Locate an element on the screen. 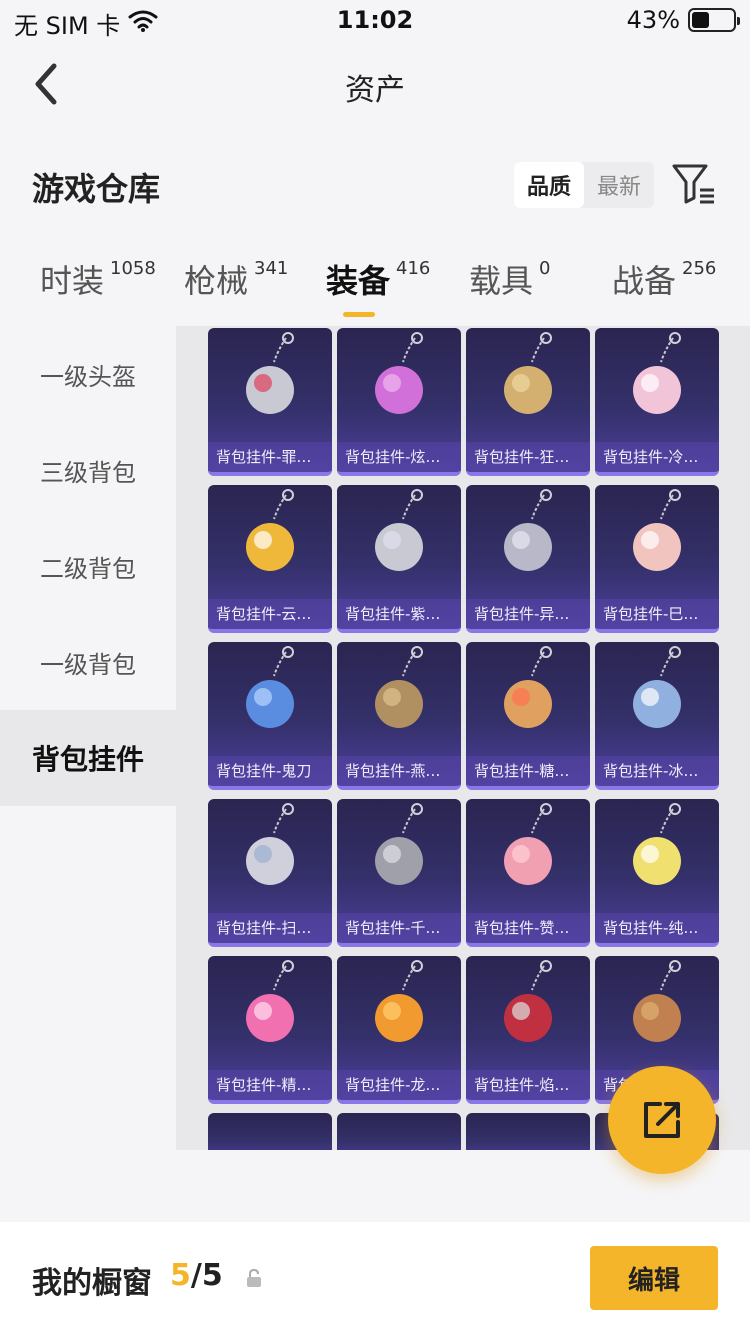 Image resolution: width=750 pixels, height=1334 pixels. sidebar-item-level1-backpack: 一级背包 is located at coordinates (88, 662).